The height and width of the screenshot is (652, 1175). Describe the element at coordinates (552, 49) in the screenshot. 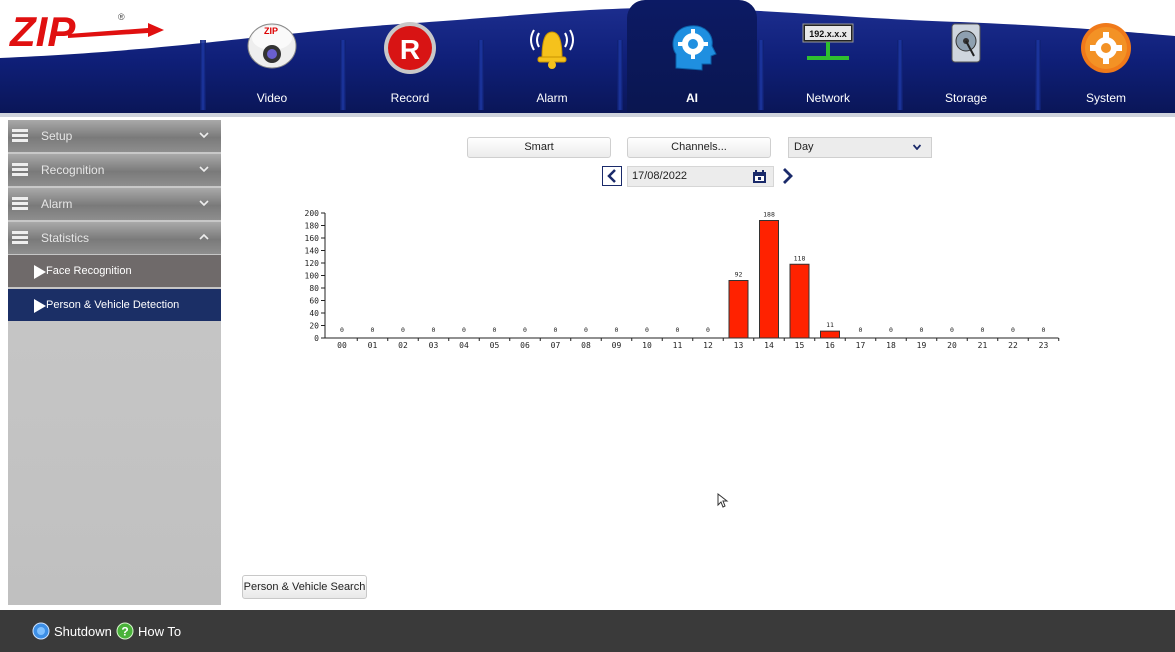

I see `alarm-bell-icon` at that location.